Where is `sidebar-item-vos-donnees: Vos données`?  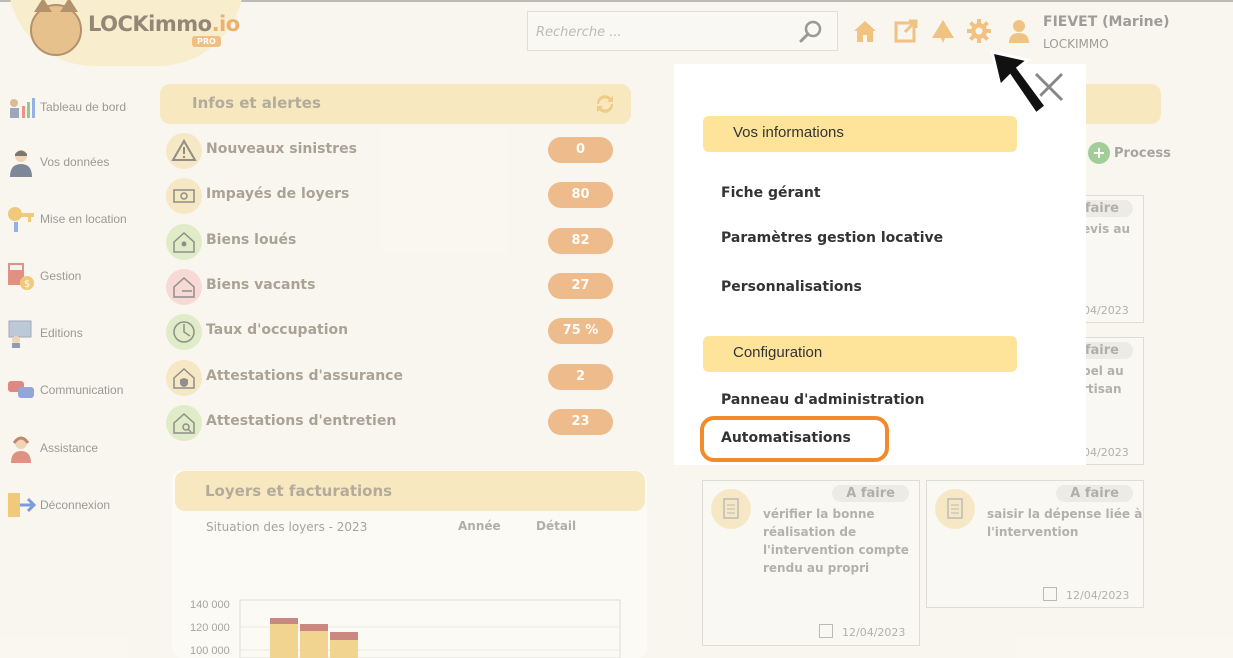
sidebar-item-vos-donnees: Vos données is located at coordinates (81, 162).